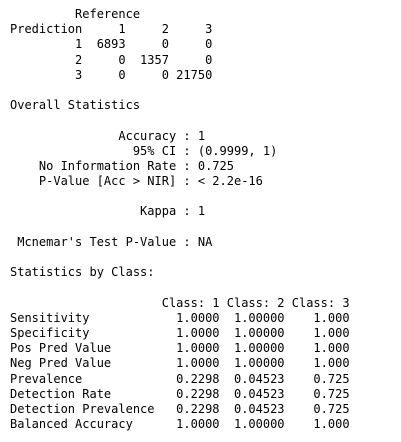 Image resolution: width=402 pixels, height=442 pixels. I want to click on console-line: Reference, so click(75, 14).